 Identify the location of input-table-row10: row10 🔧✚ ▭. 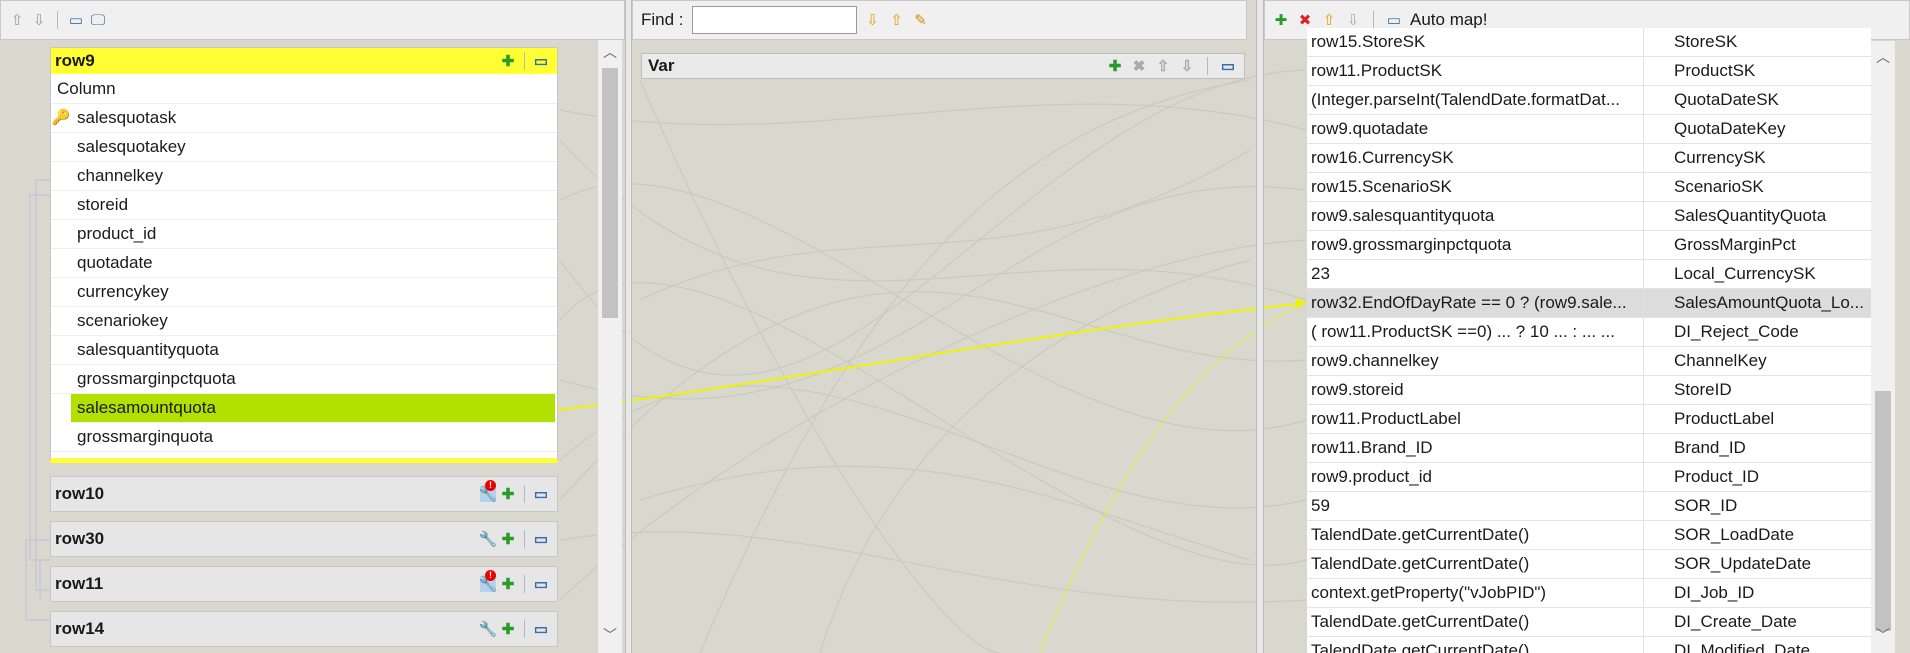
(304, 494).